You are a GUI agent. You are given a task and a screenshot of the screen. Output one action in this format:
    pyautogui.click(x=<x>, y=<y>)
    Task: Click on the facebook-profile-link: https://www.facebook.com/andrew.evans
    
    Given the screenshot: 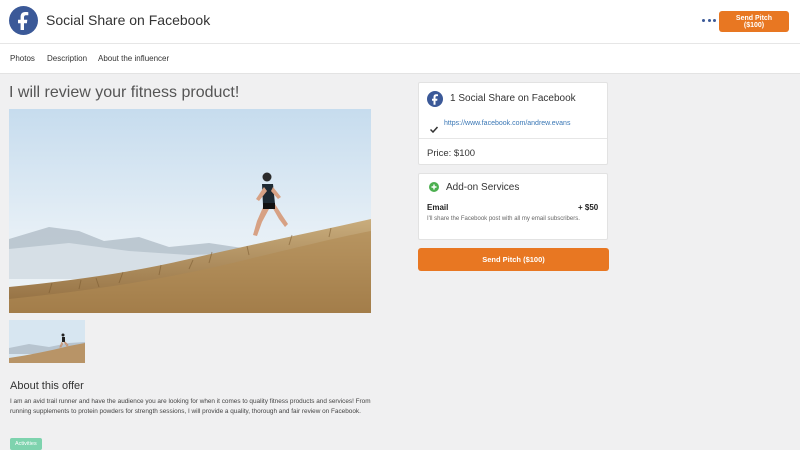 What is the action you would take?
    pyautogui.click(x=507, y=123)
    